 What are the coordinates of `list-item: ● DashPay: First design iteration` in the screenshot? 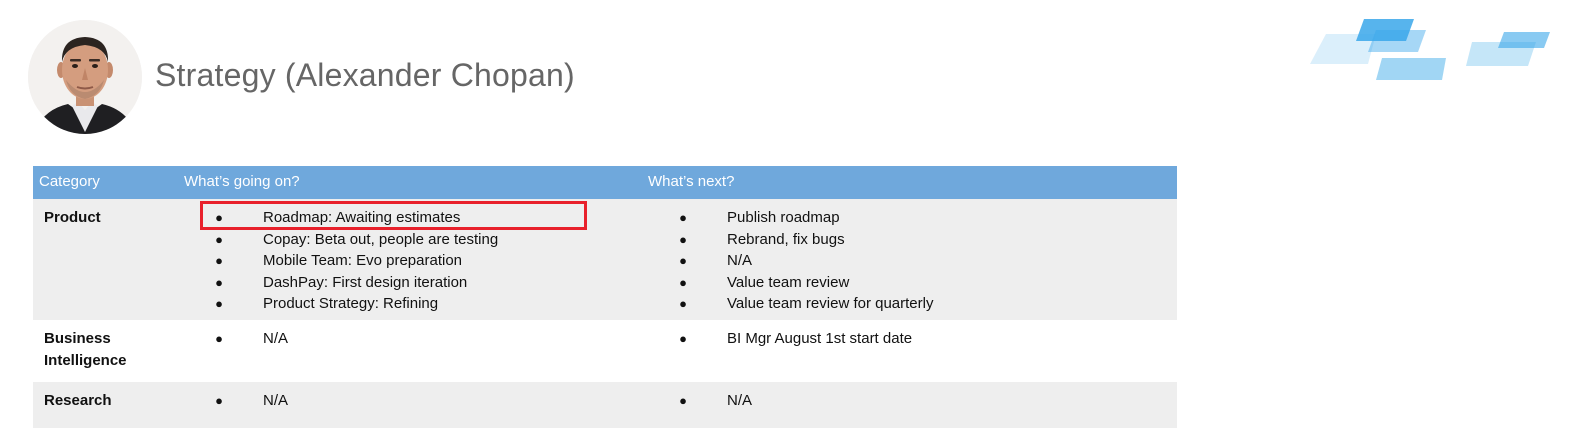 It's located at (356, 283).